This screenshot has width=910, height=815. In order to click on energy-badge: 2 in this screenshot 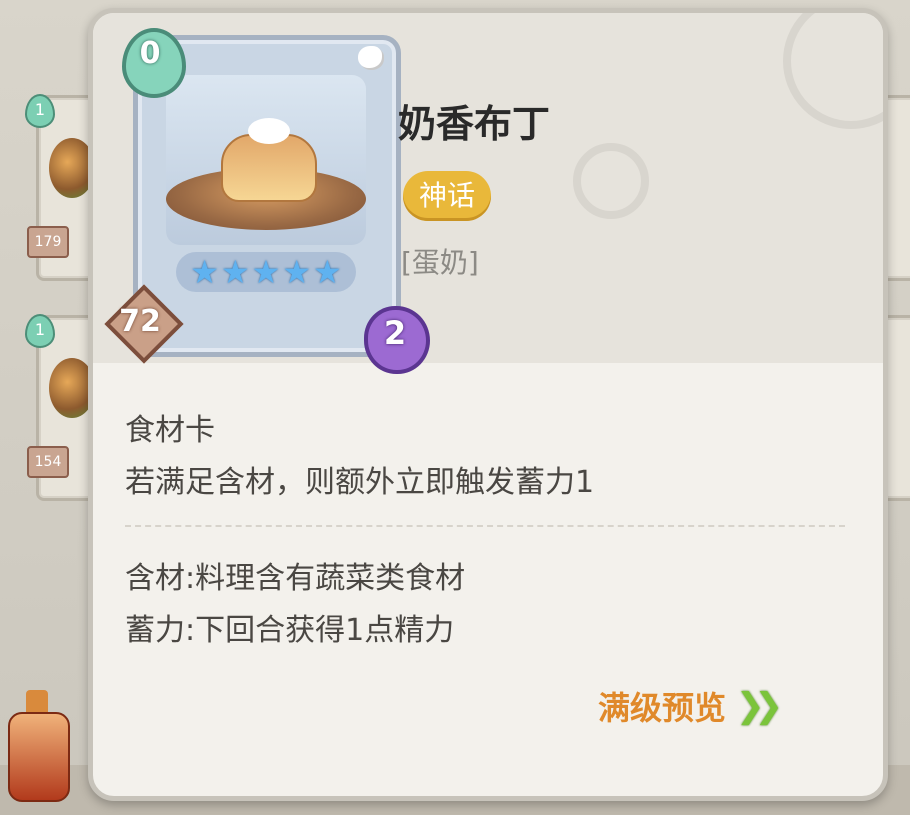, I will do `click(396, 338)`.